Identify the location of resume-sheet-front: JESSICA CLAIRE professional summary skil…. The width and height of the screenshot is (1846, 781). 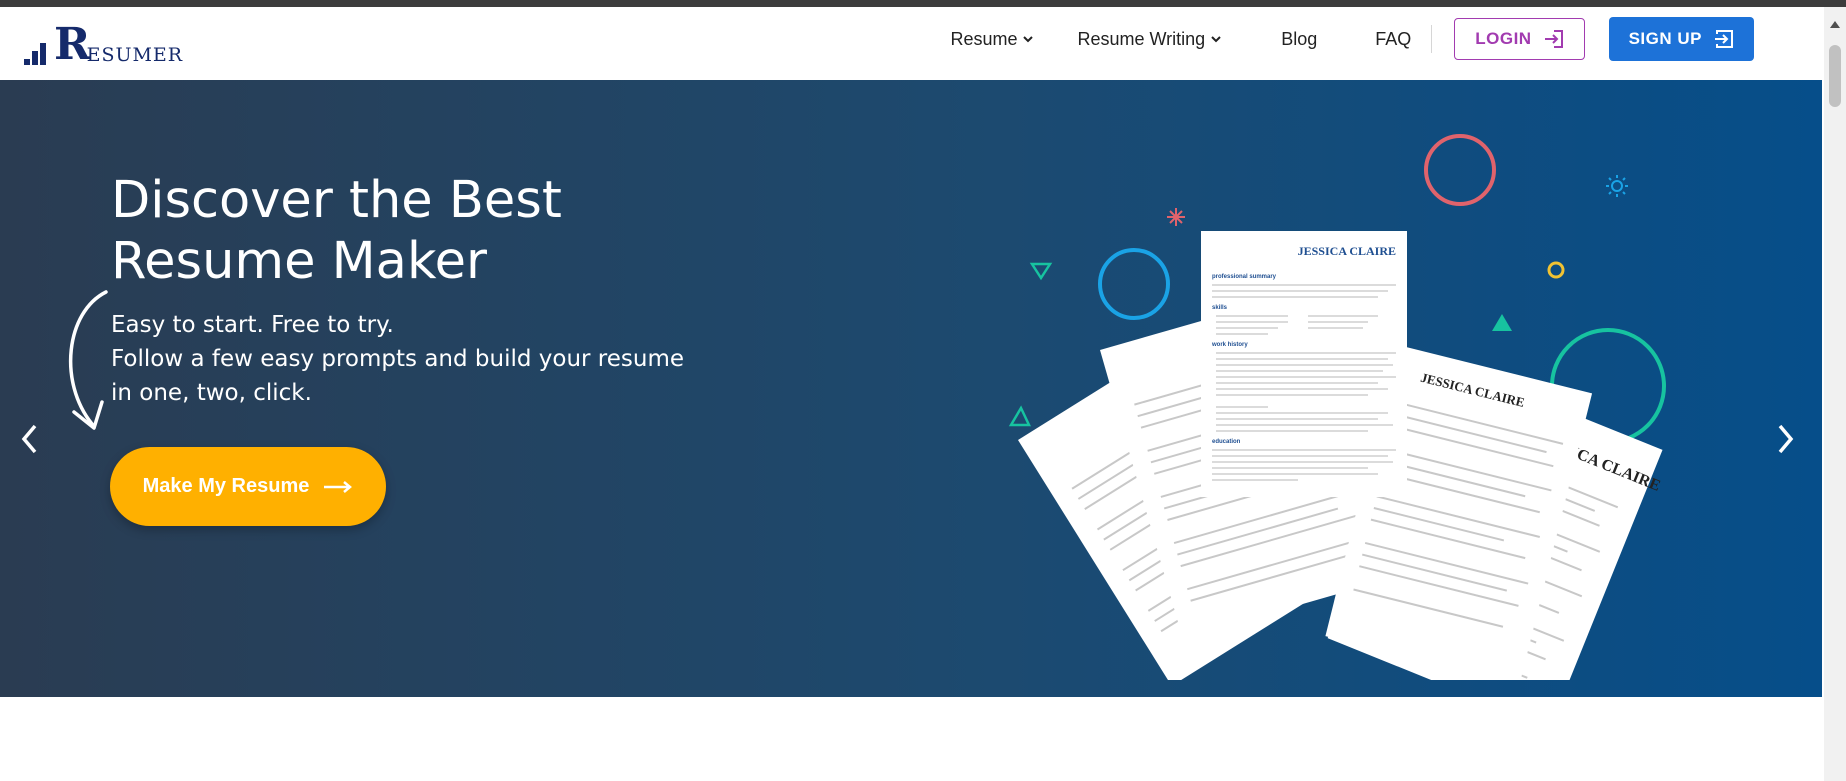
(1304, 364).